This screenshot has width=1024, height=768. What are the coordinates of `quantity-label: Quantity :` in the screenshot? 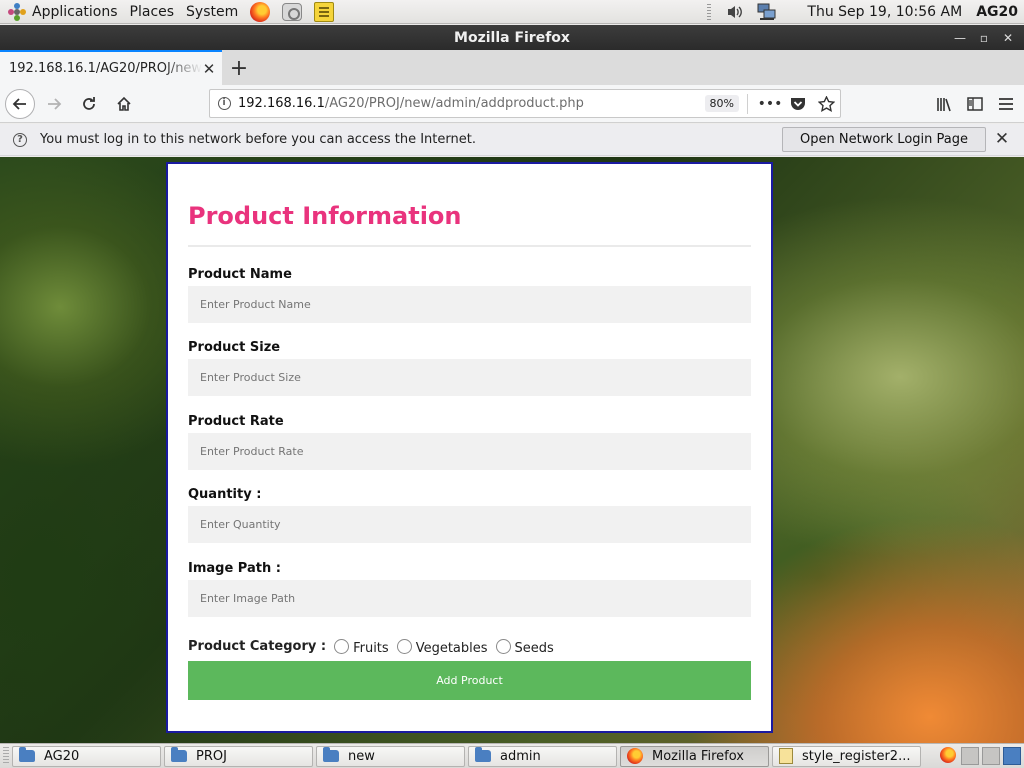 It's located at (225, 494).